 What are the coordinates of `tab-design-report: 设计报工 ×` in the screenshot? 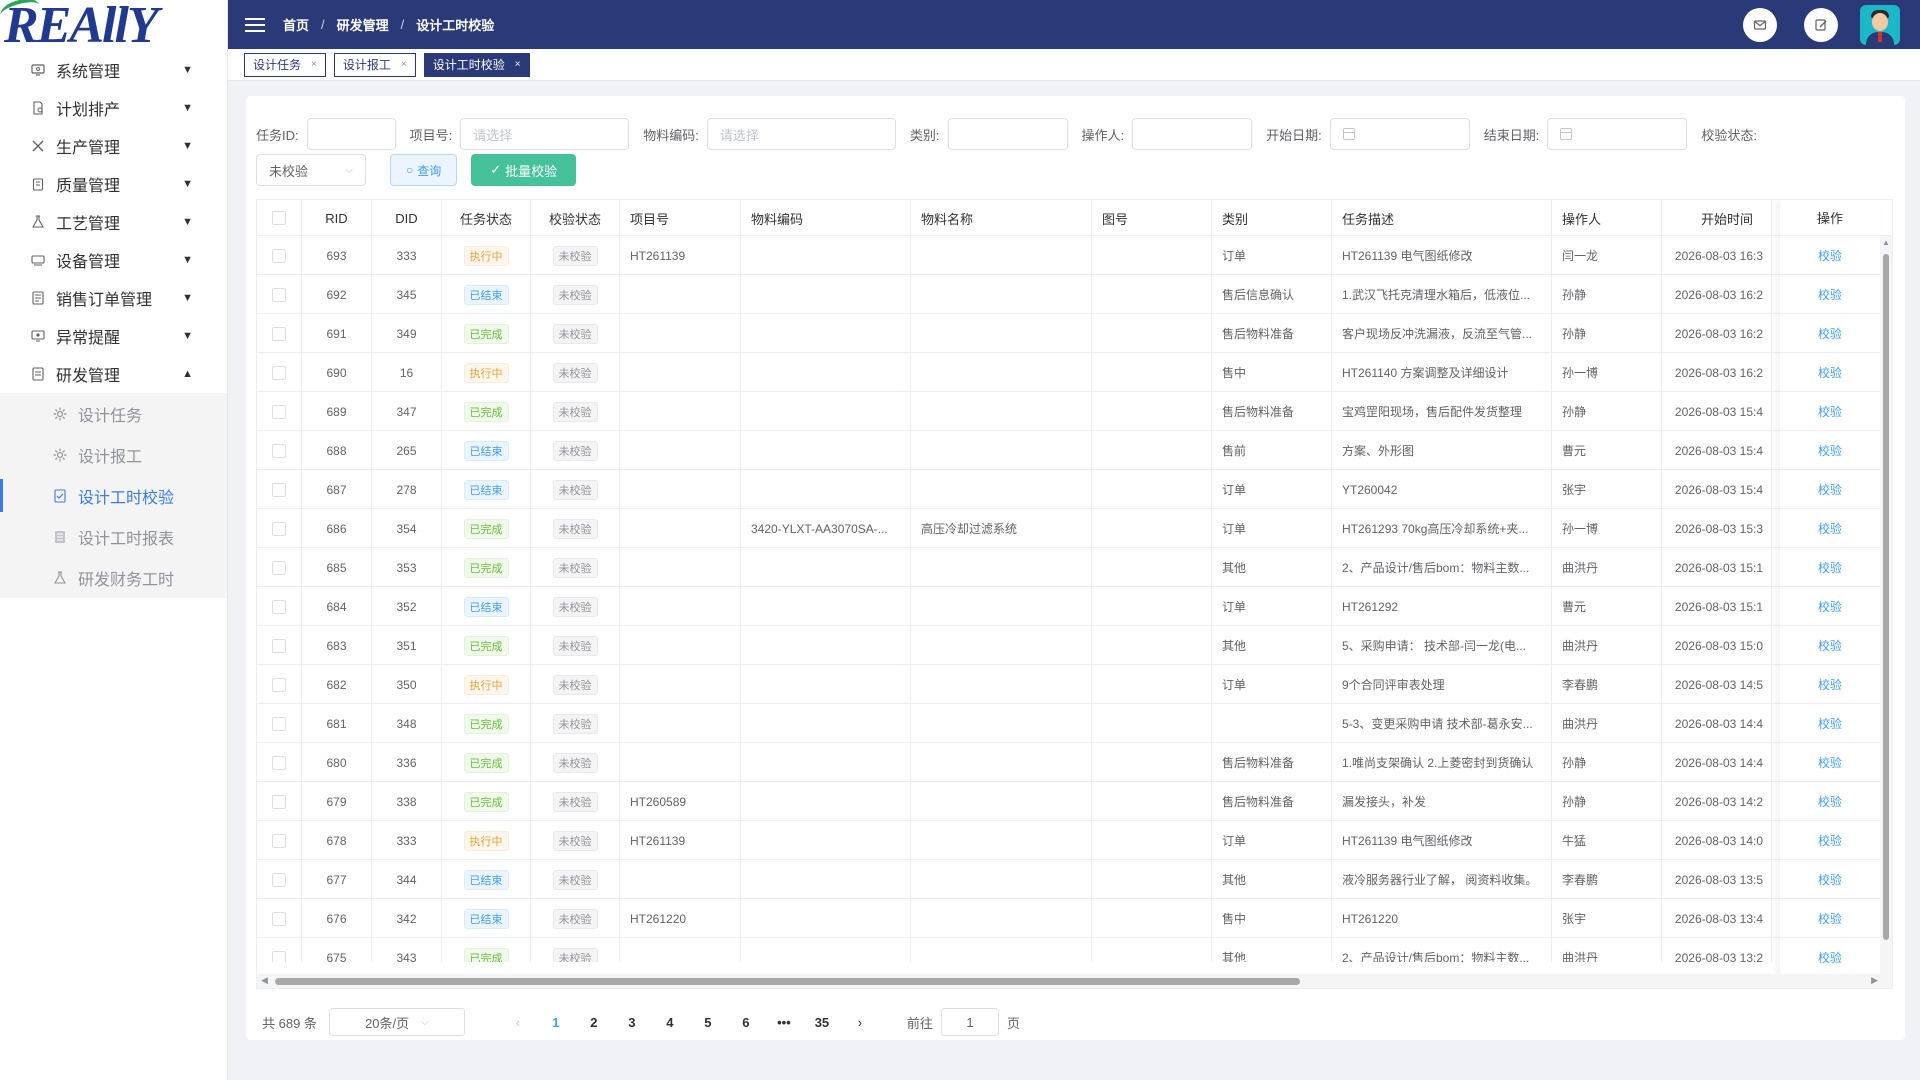 It's located at (374, 64).